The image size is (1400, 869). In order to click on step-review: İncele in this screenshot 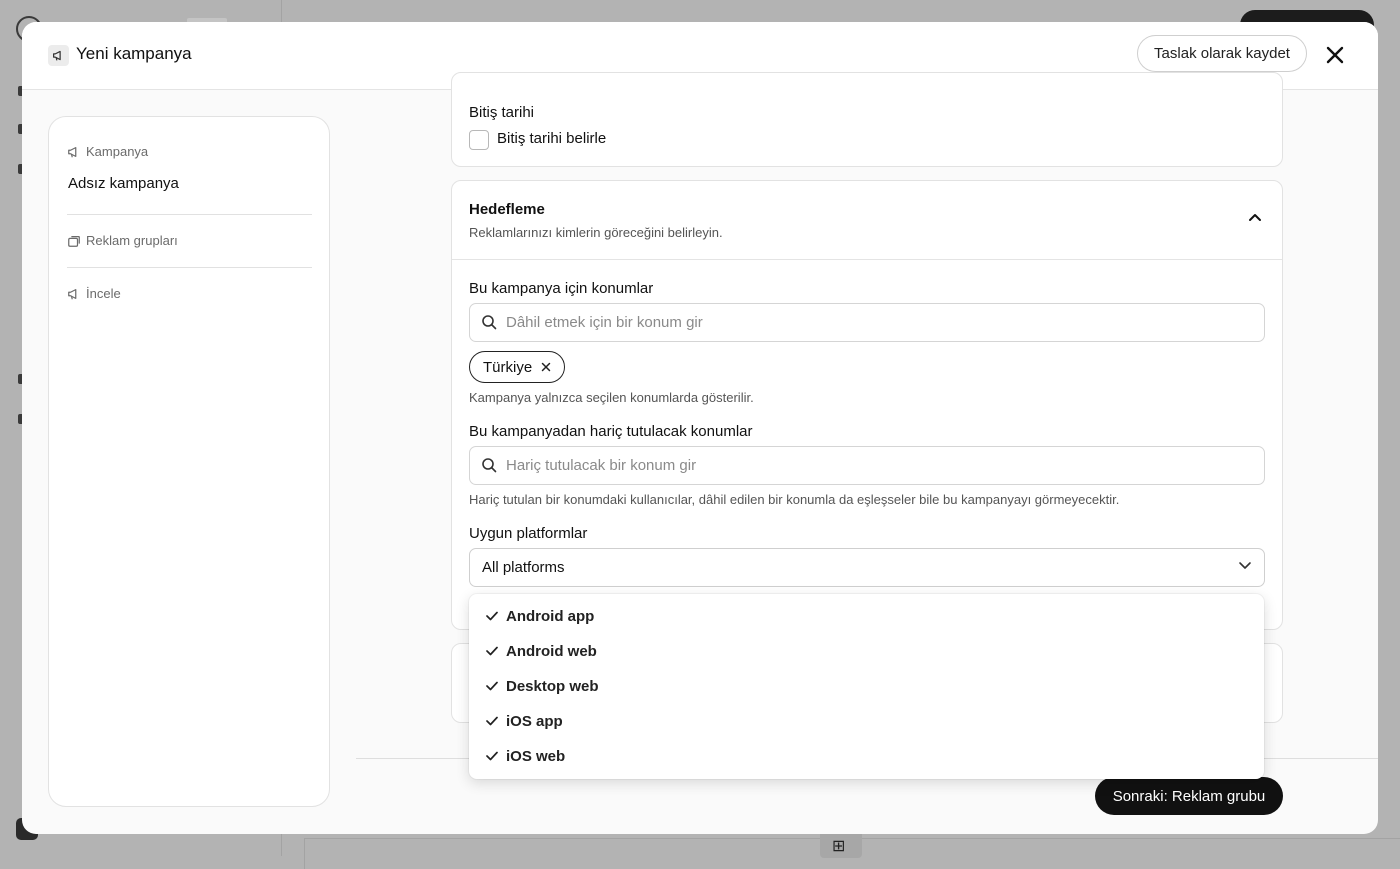, I will do `click(94, 293)`.